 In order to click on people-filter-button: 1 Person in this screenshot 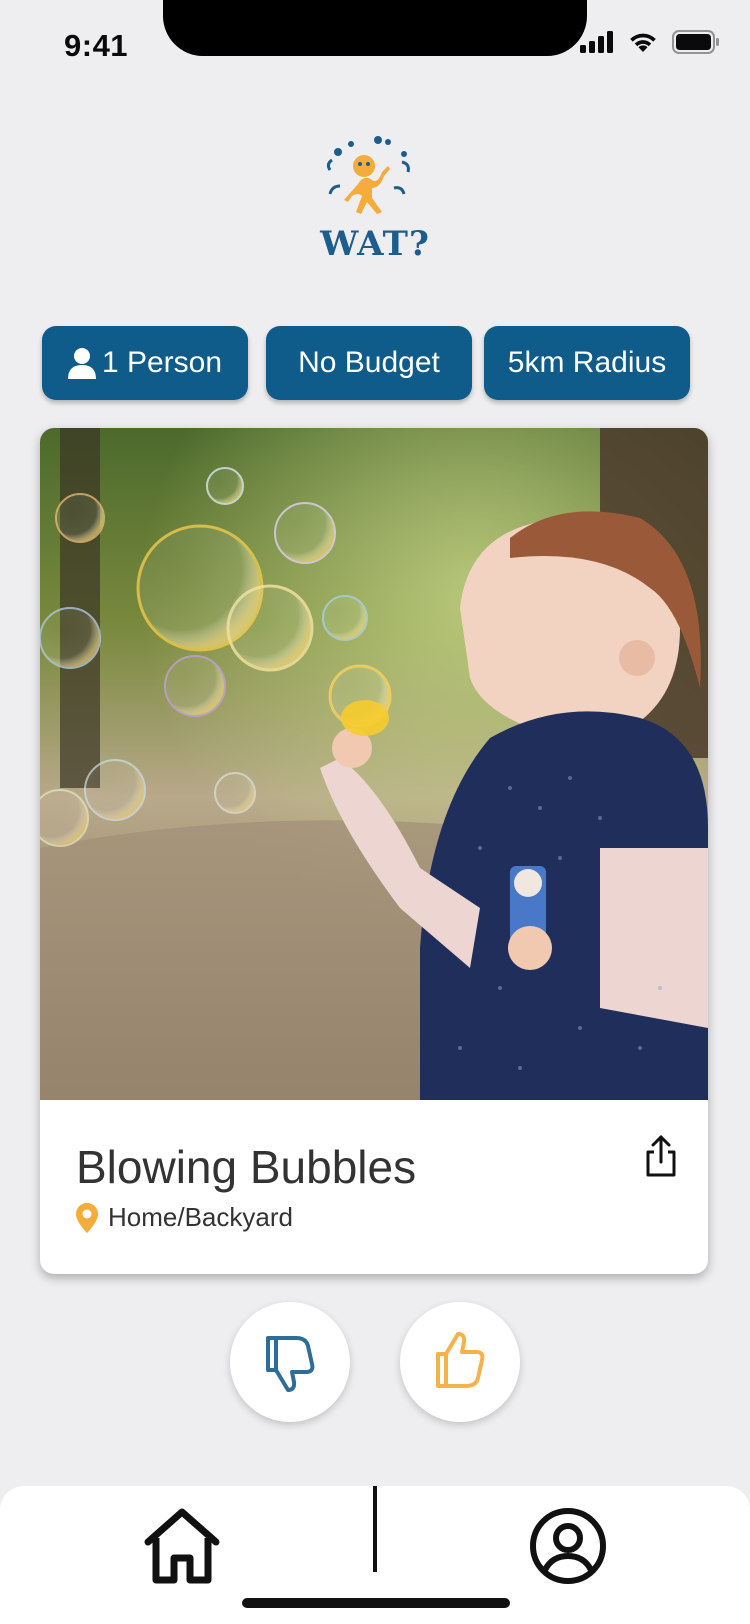, I will do `click(145, 363)`.